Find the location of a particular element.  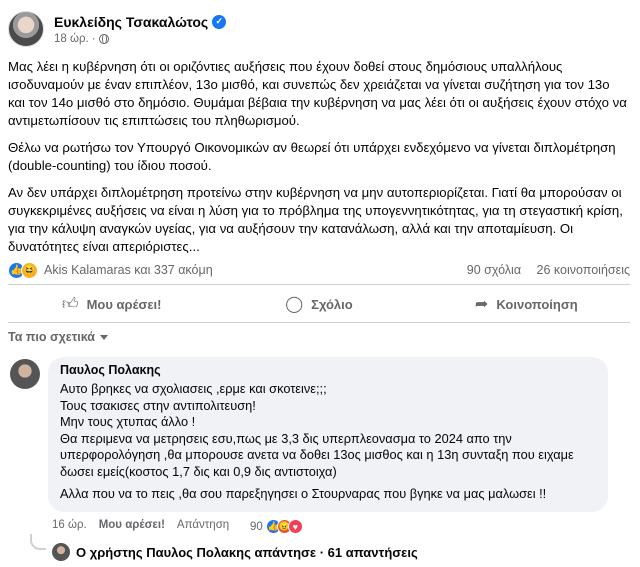

love-reaction-icon: ♥ is located at coordinates (295, 526).